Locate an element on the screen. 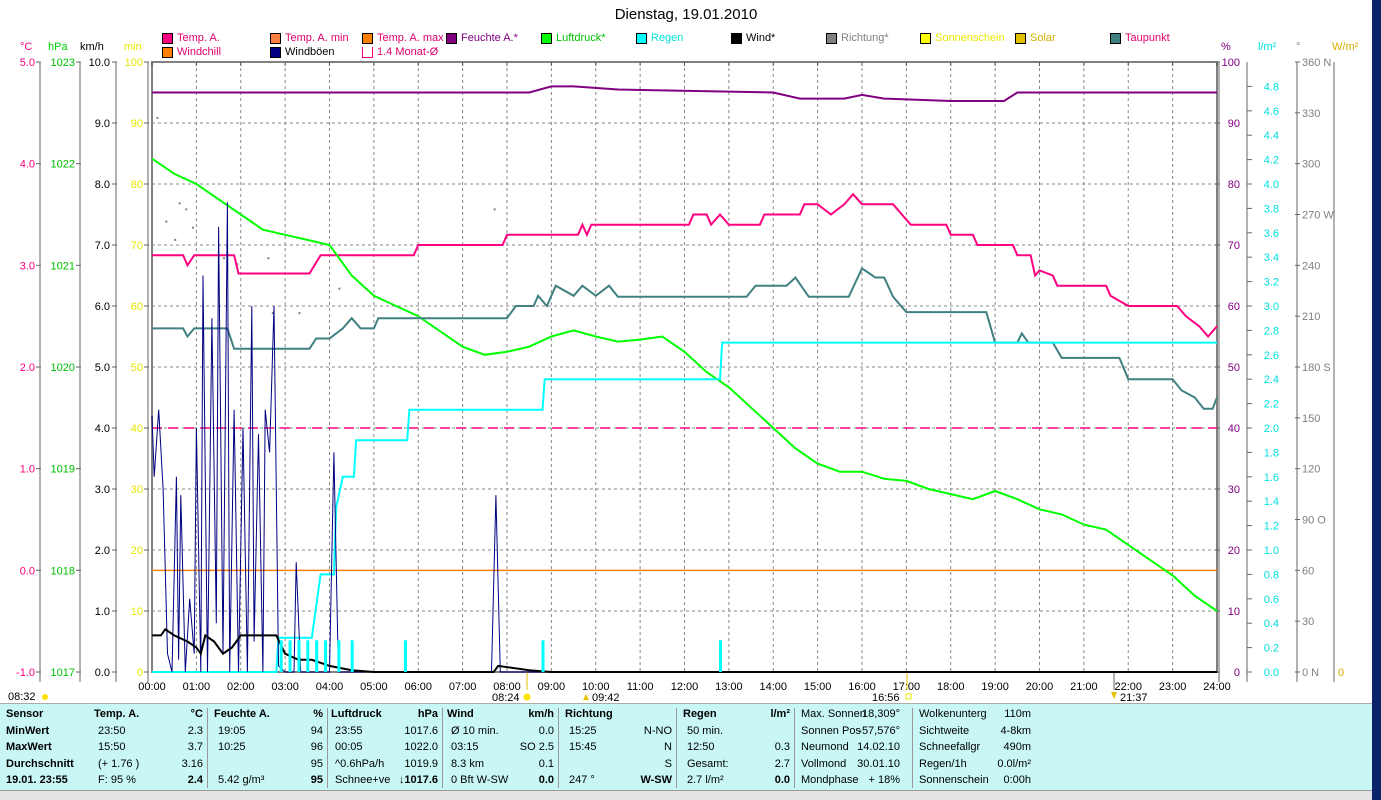  degree-tick-label: 120 is located at coordinates (1311, 470).